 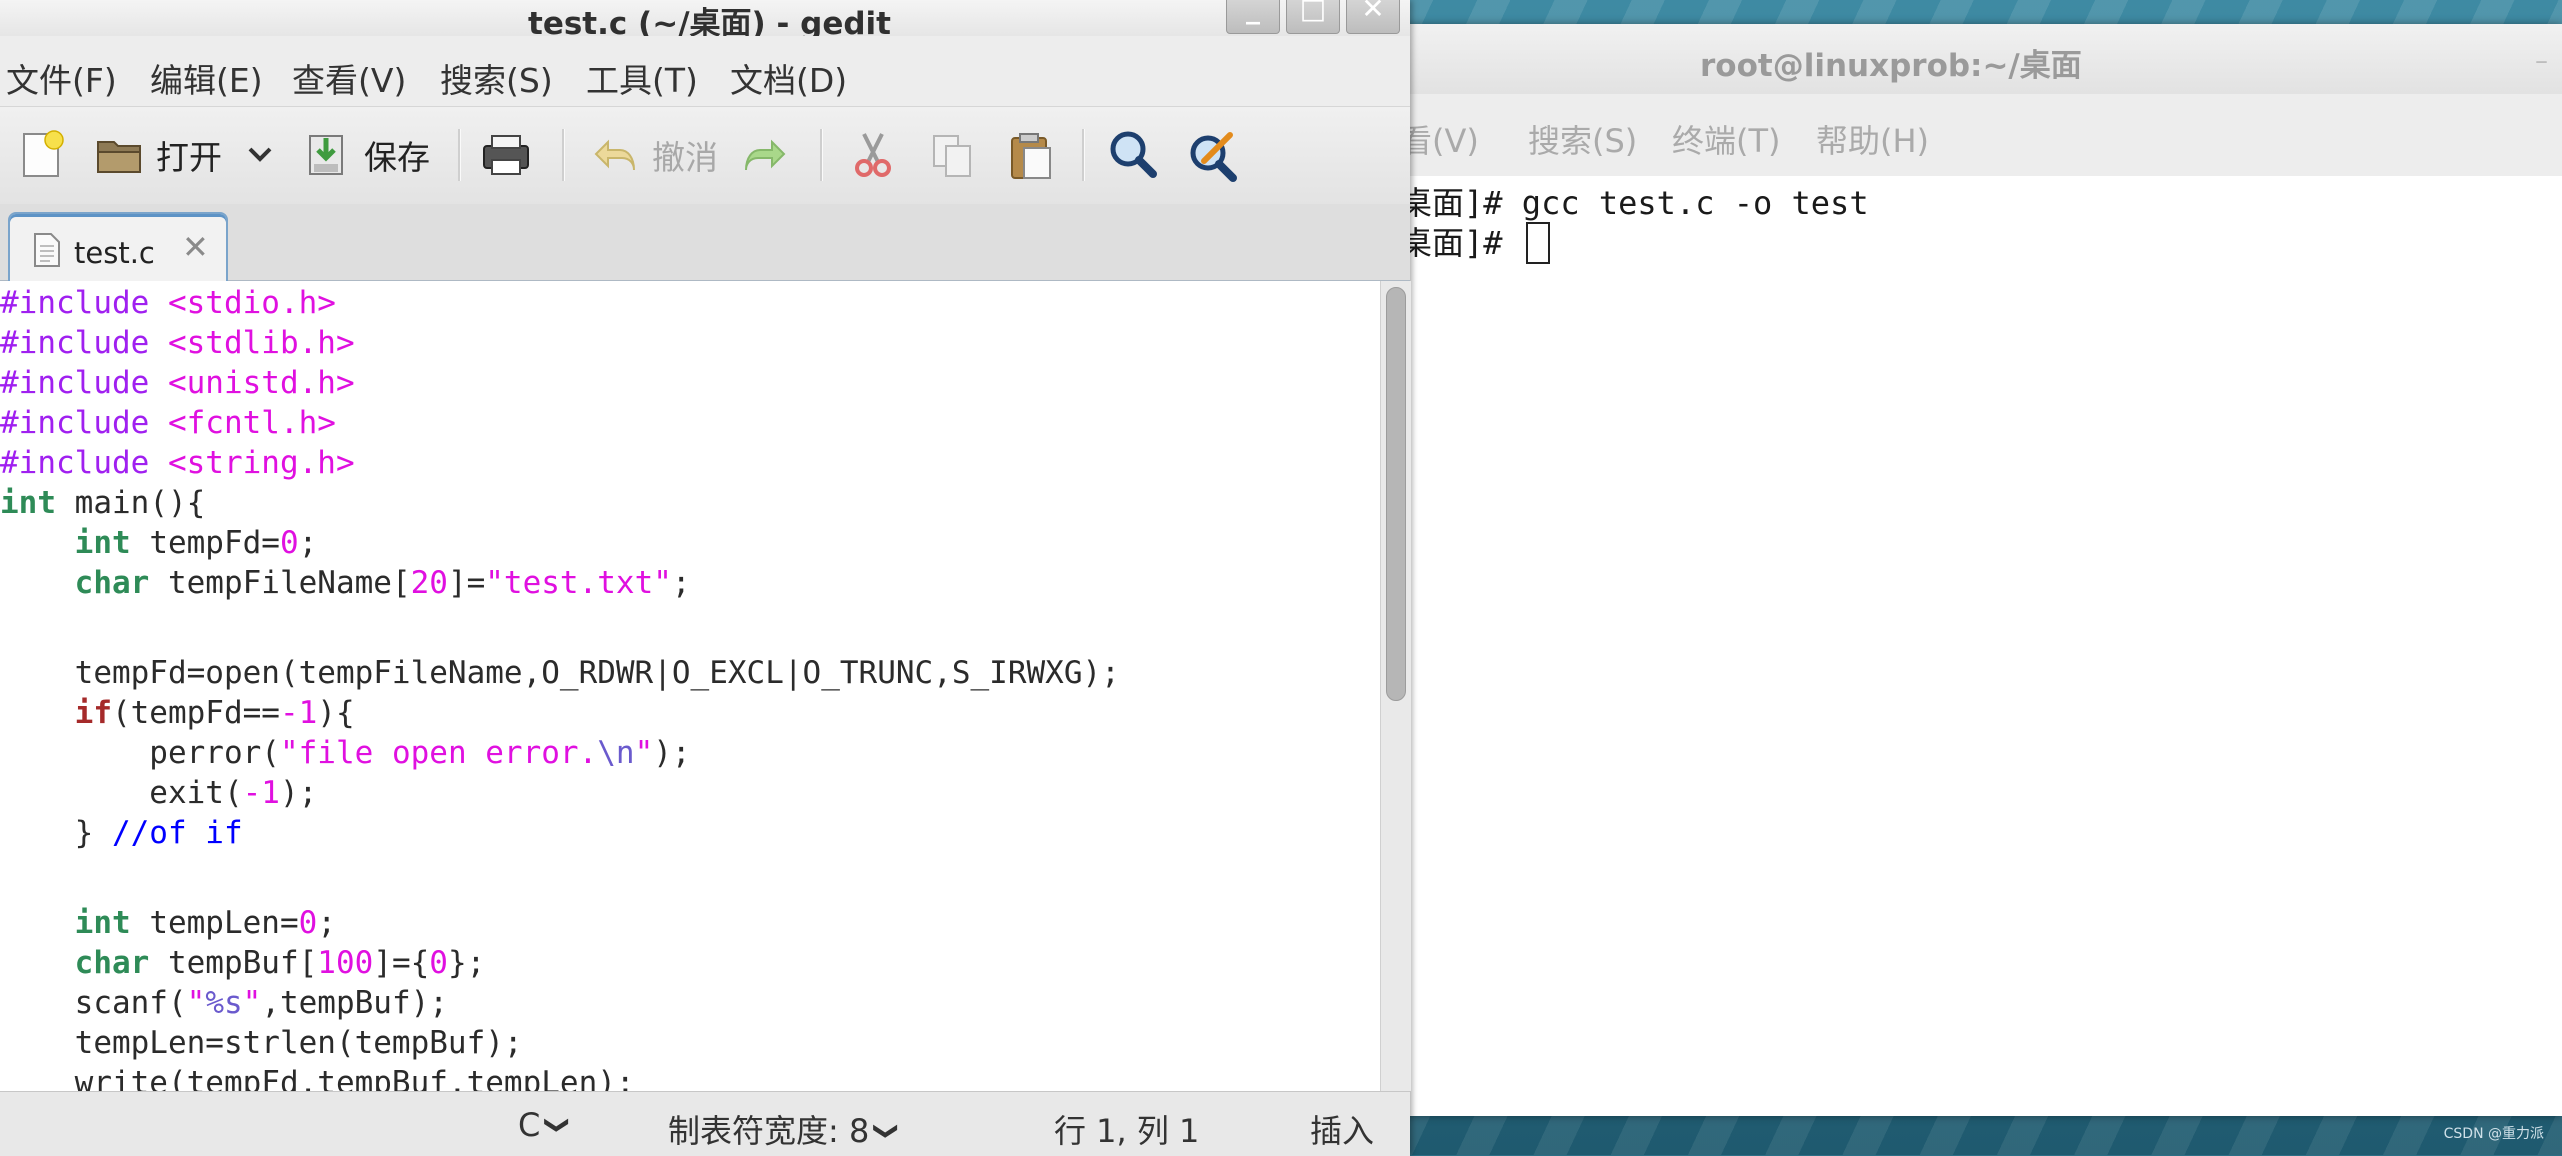 I want to click on code-line: perror("file open error.\n");, so click(x=345, y=753).